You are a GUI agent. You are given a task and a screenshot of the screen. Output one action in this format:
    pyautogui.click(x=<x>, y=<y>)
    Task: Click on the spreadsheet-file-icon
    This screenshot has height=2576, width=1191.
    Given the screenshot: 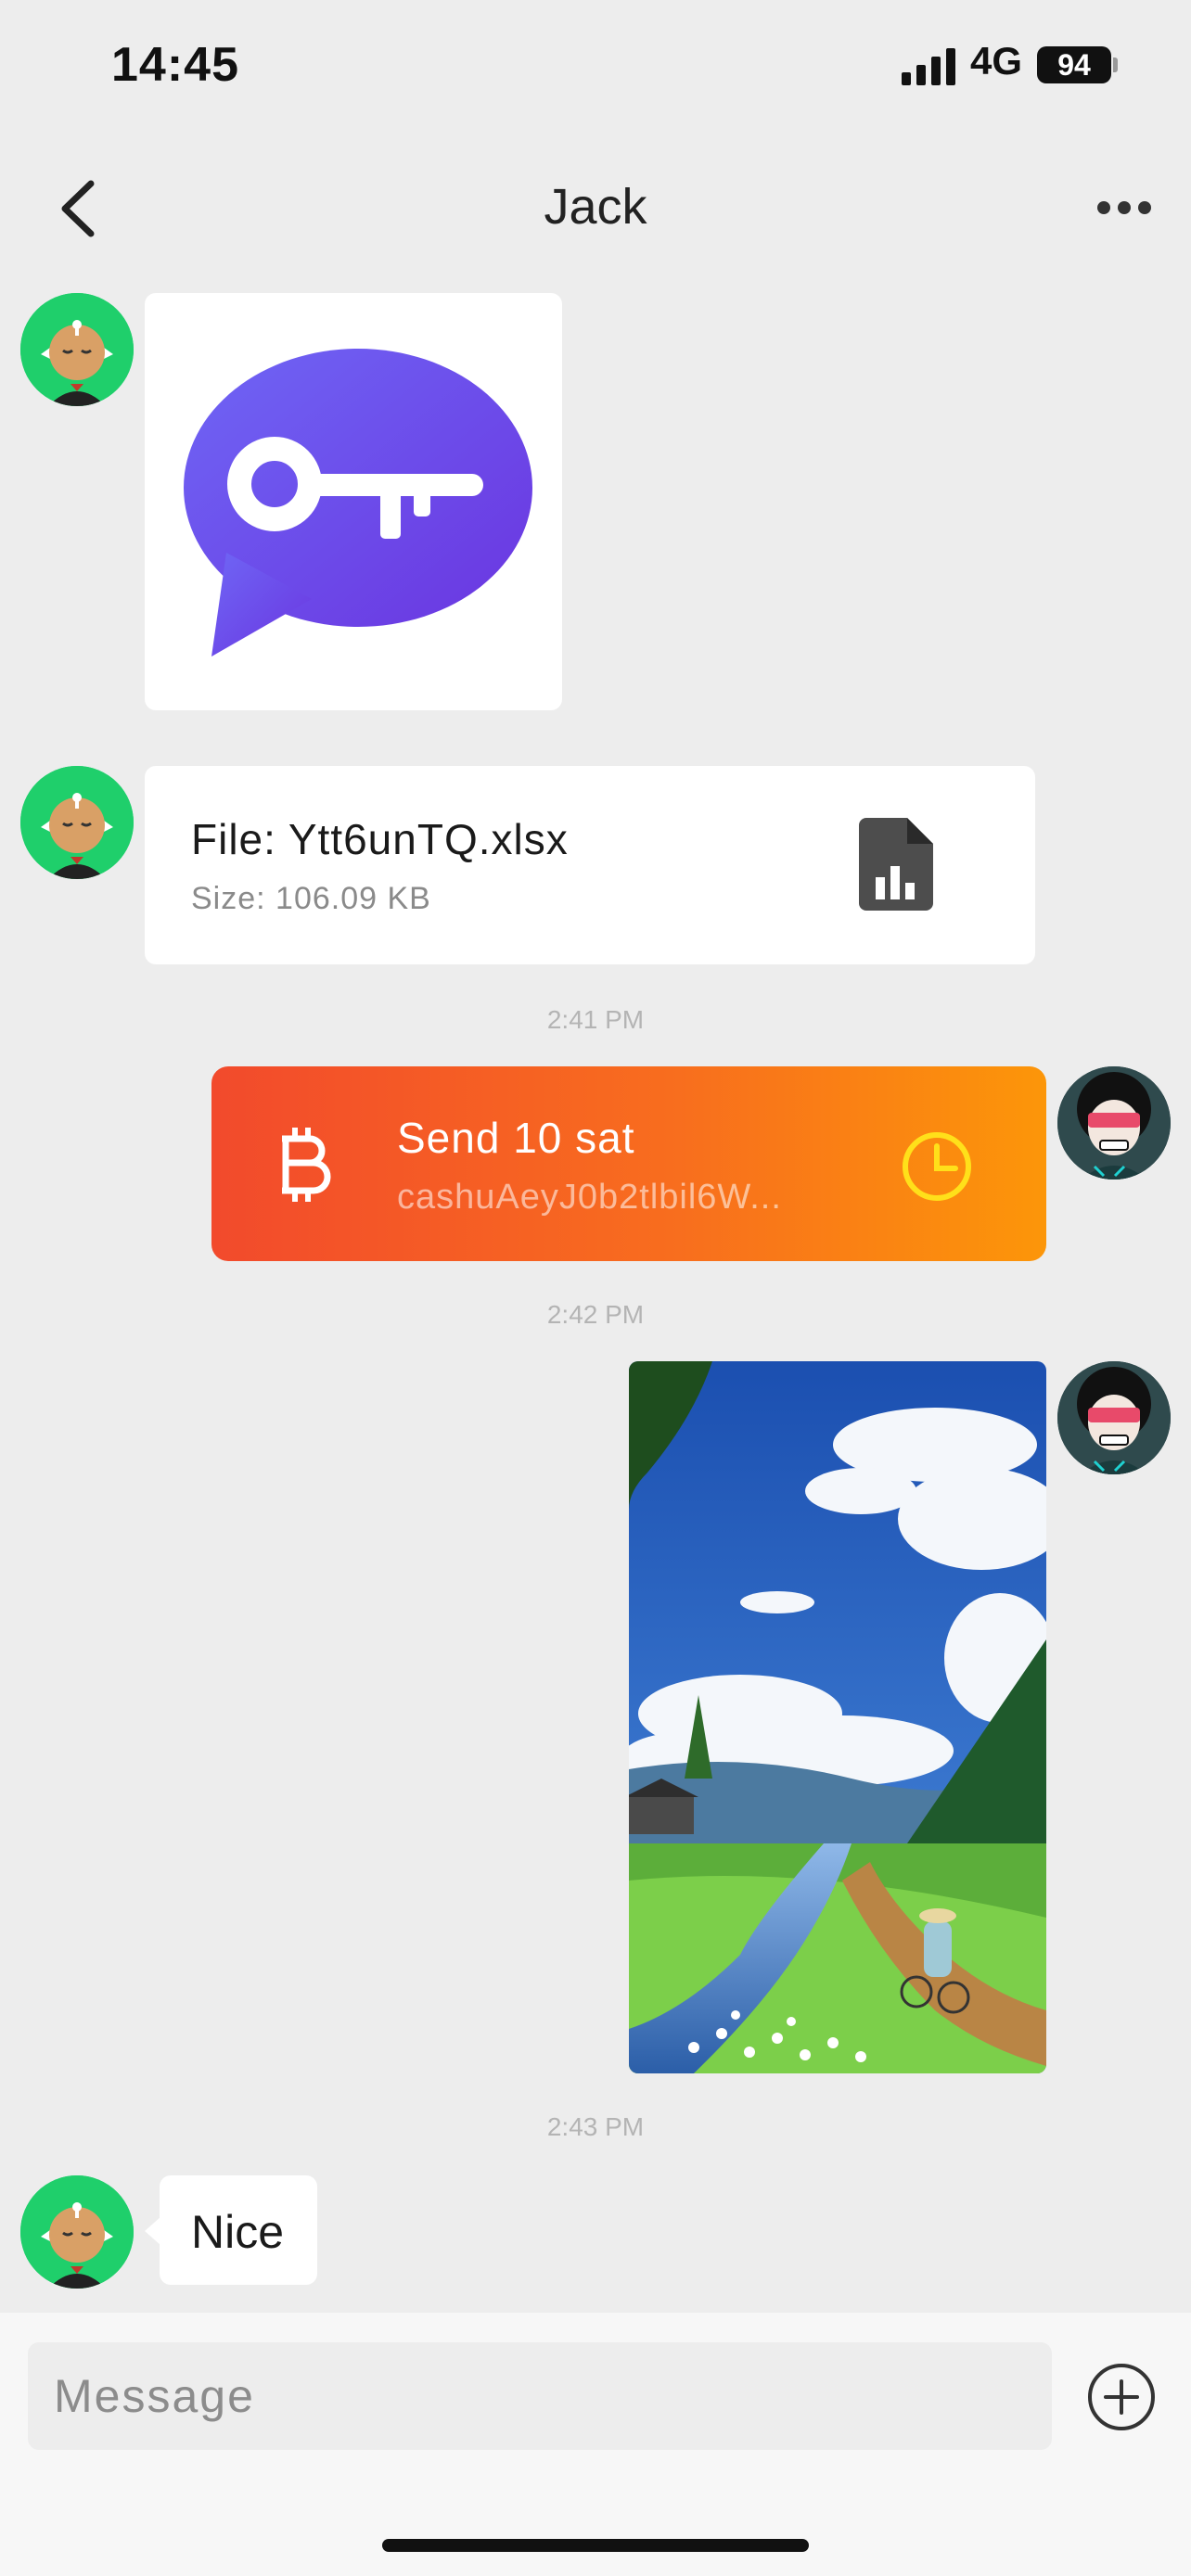 What is the action you would take?
    pyautogui.click(x=896, y=864)
    